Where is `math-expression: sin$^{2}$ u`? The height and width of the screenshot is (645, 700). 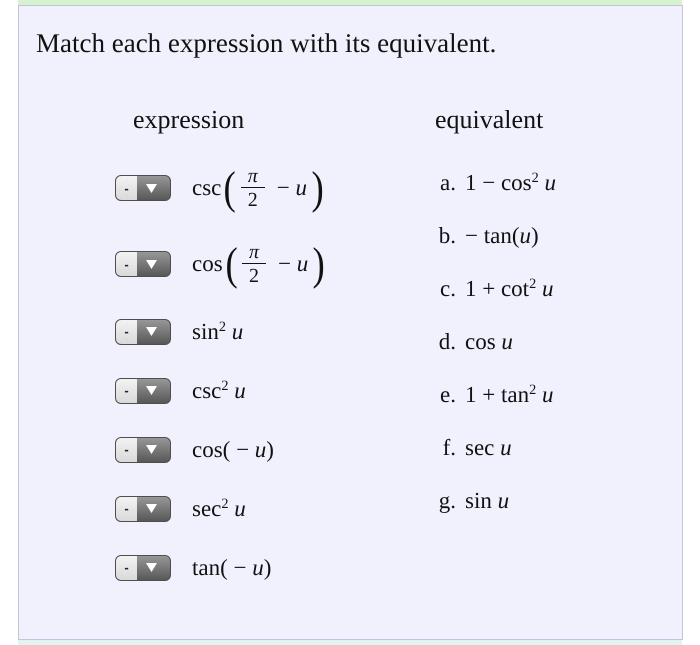 math-expression: sin$^{2}$ u is located at coordinates (218, 332).